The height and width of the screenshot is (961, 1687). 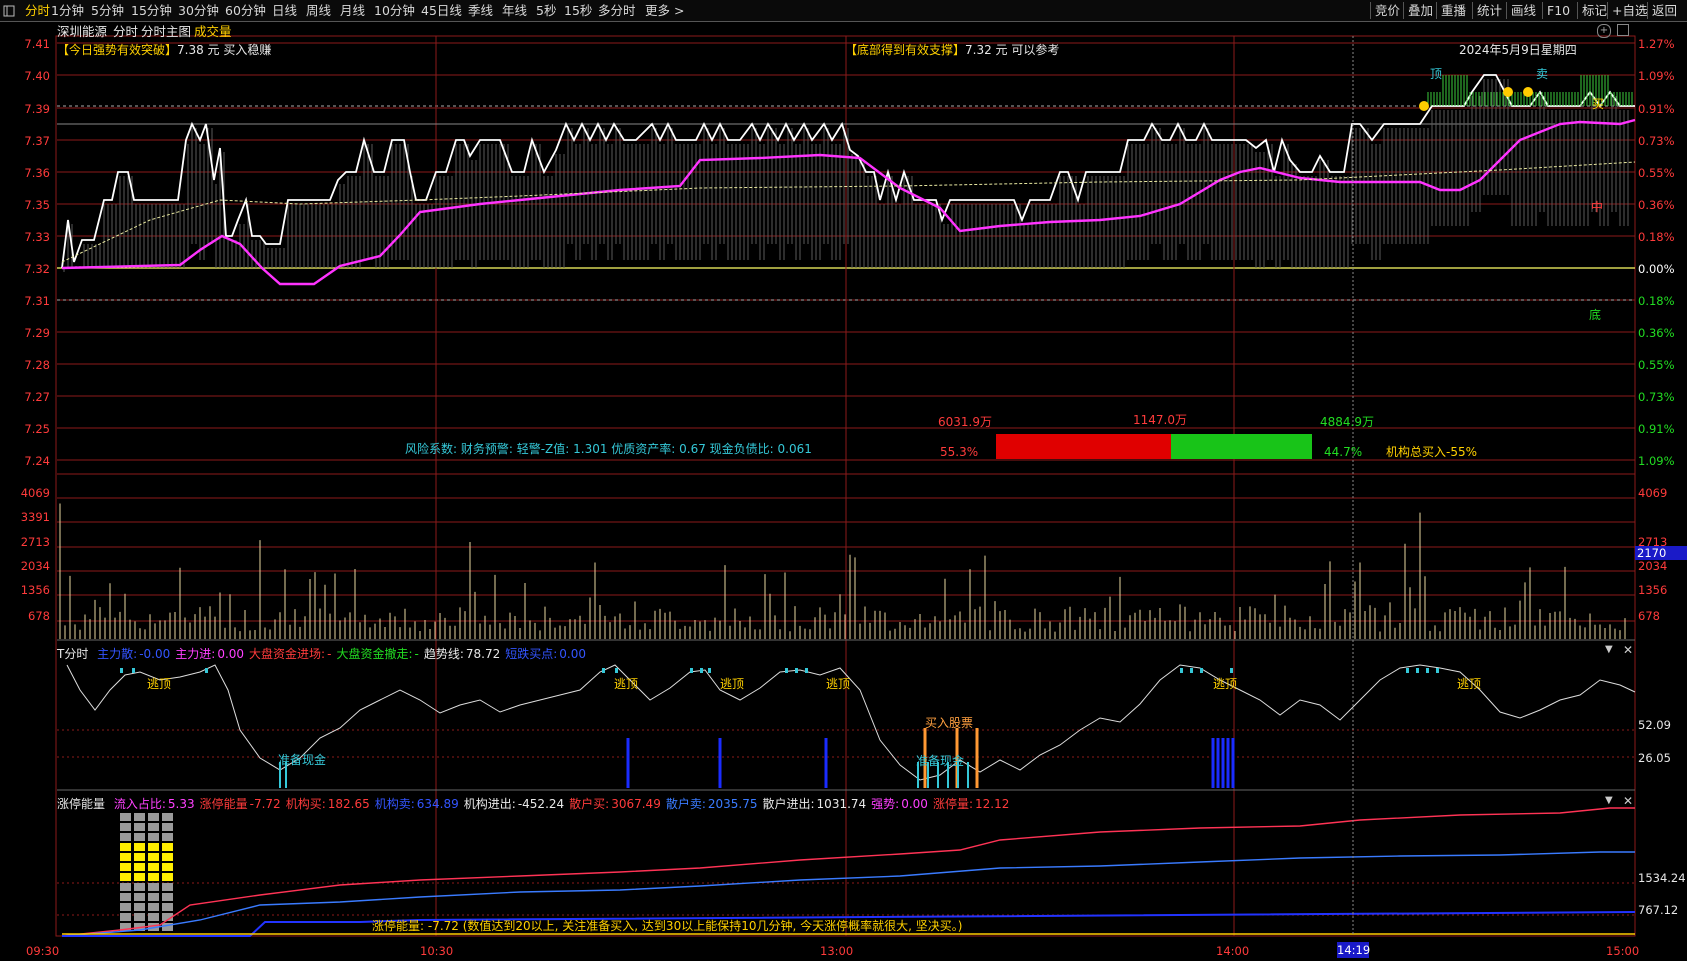 I want to click on period-tab-6: 日线, so click(x=284, y=10).